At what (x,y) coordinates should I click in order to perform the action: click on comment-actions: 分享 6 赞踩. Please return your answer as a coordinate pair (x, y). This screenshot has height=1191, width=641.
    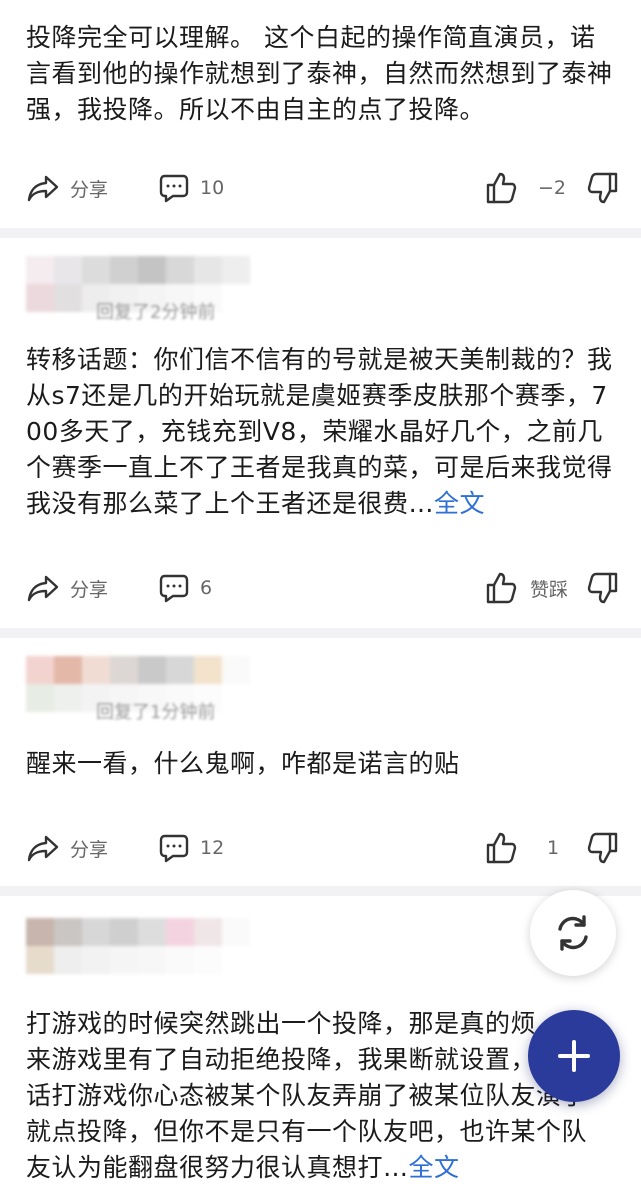
    Looking at the image, I should click on (320, 588).